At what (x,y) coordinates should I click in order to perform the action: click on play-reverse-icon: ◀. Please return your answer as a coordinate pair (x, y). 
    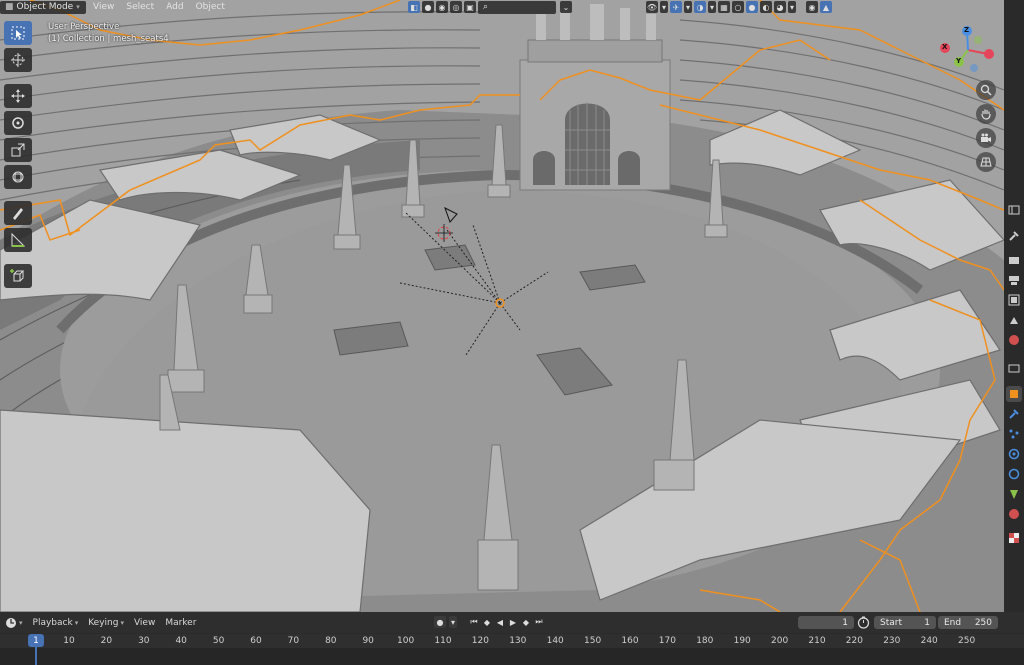
    Looking at the image, I should click on (500, 622).